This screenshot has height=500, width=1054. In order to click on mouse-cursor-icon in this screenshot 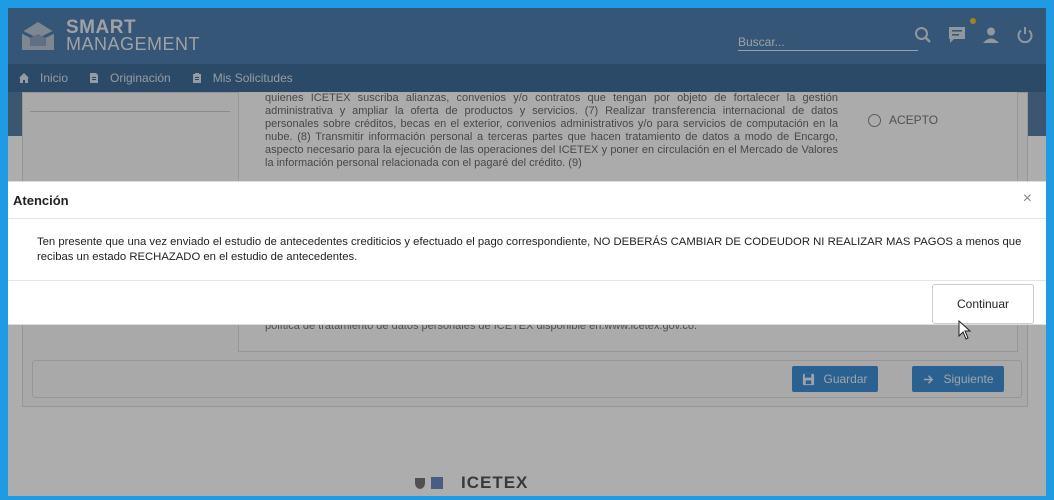, I will do `click(965, 330)`.